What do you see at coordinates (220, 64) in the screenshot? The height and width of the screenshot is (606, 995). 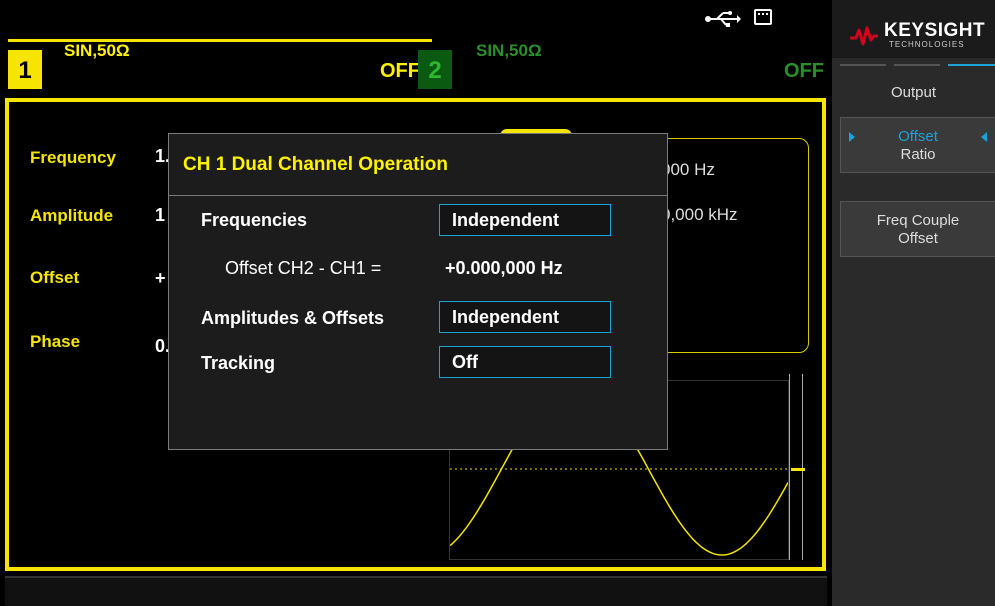 I see `channel-1-tab: 1 SIN,50Ω OFF` at bounding box center [220, 64].